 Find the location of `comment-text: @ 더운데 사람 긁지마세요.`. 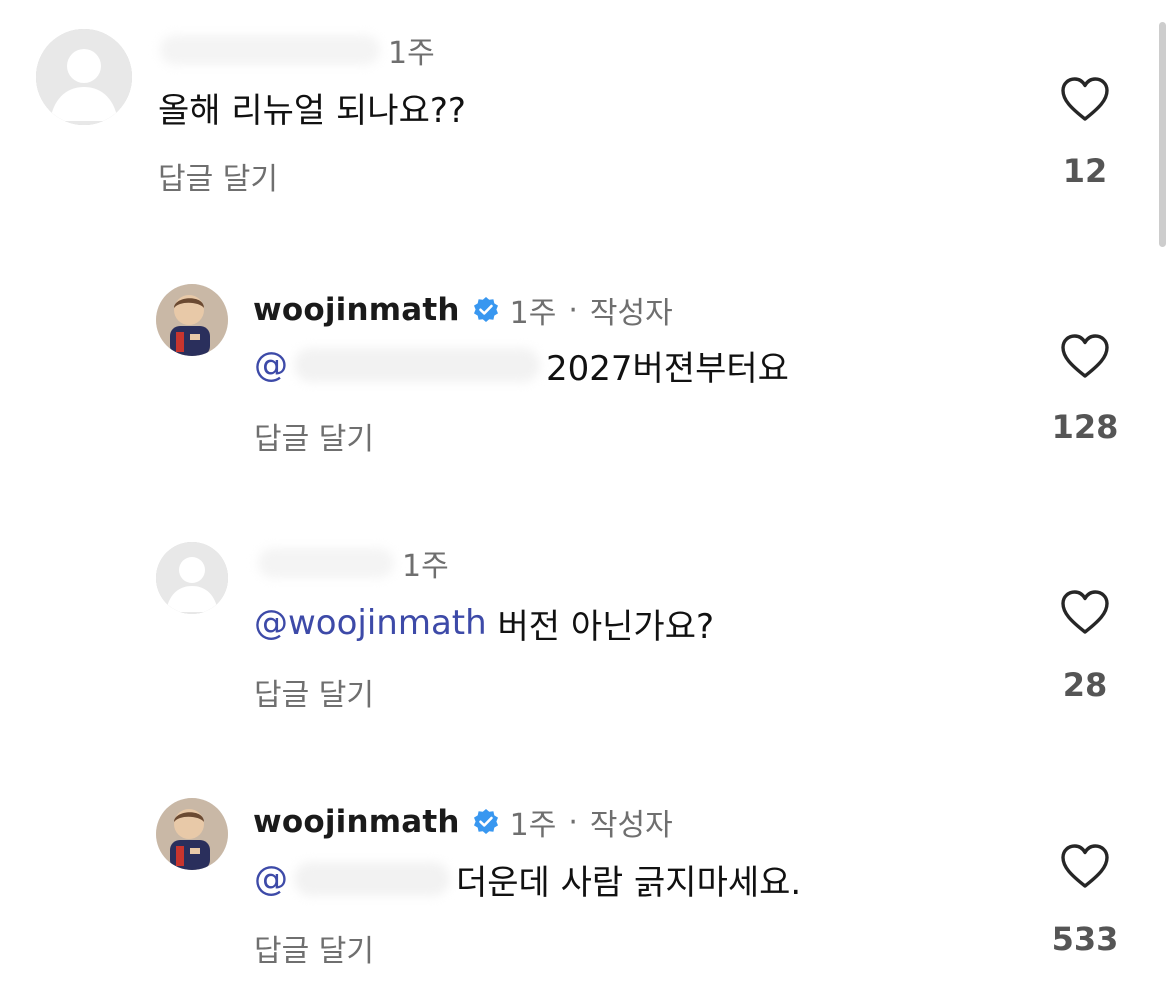

comment-text: @ 더운데 사람 긁지마세요. is located at coordinates (528, 879).